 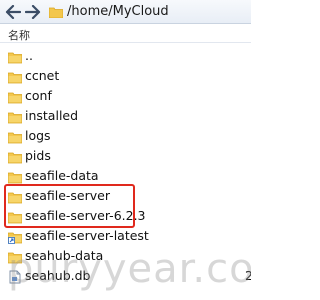 I want to click on file-name: conf, so click(x=38, y=95).